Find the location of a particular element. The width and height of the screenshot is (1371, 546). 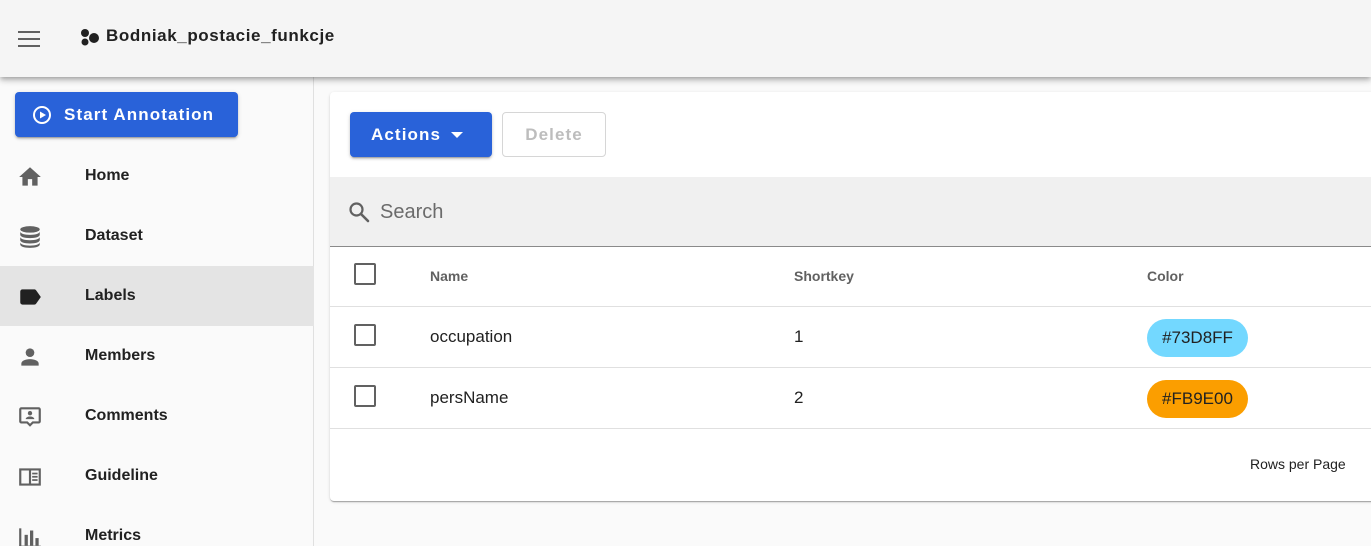

sidebar-item-label: Dataset is located at coordinates (114, 235).